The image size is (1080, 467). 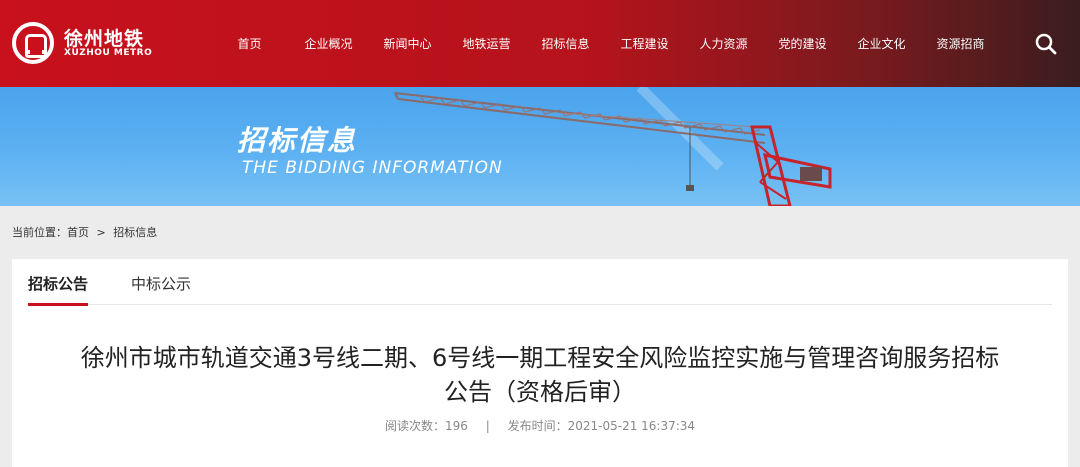 I want to click on published-time: 2021-05-21 16:37:34, so click(x=631, y=426).